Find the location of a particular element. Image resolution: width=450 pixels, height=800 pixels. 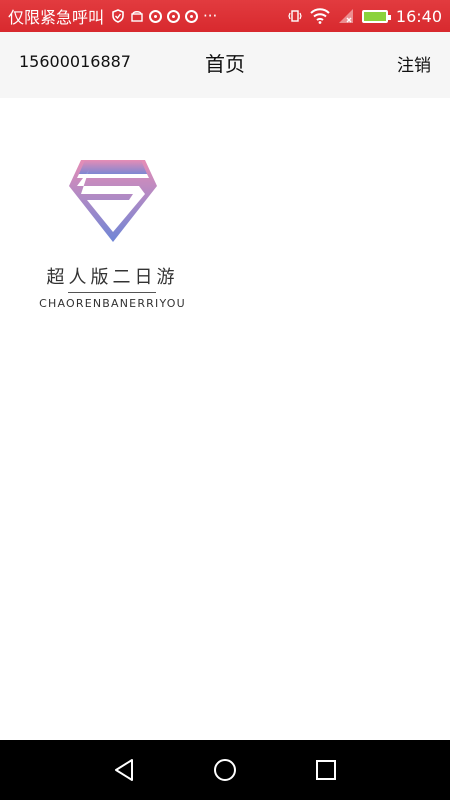

logo-chinese-text: 超人版二日游 is located at coordinates (112, 277).